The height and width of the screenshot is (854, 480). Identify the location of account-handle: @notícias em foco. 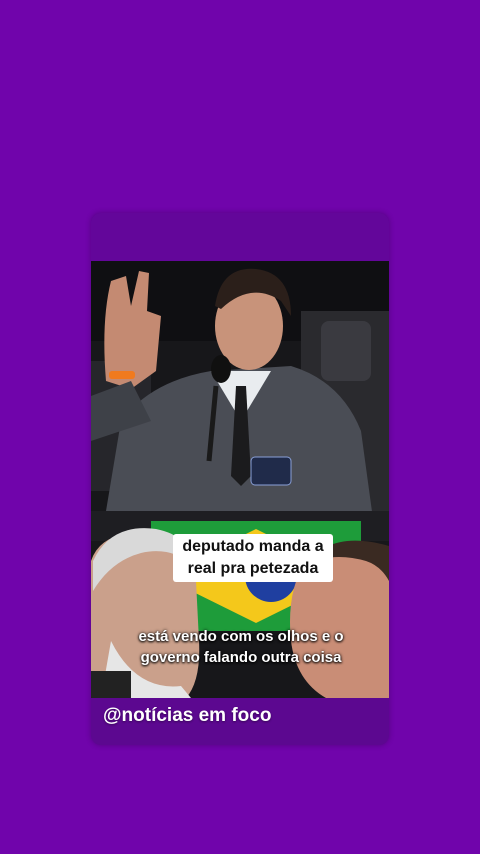
(187, 716).